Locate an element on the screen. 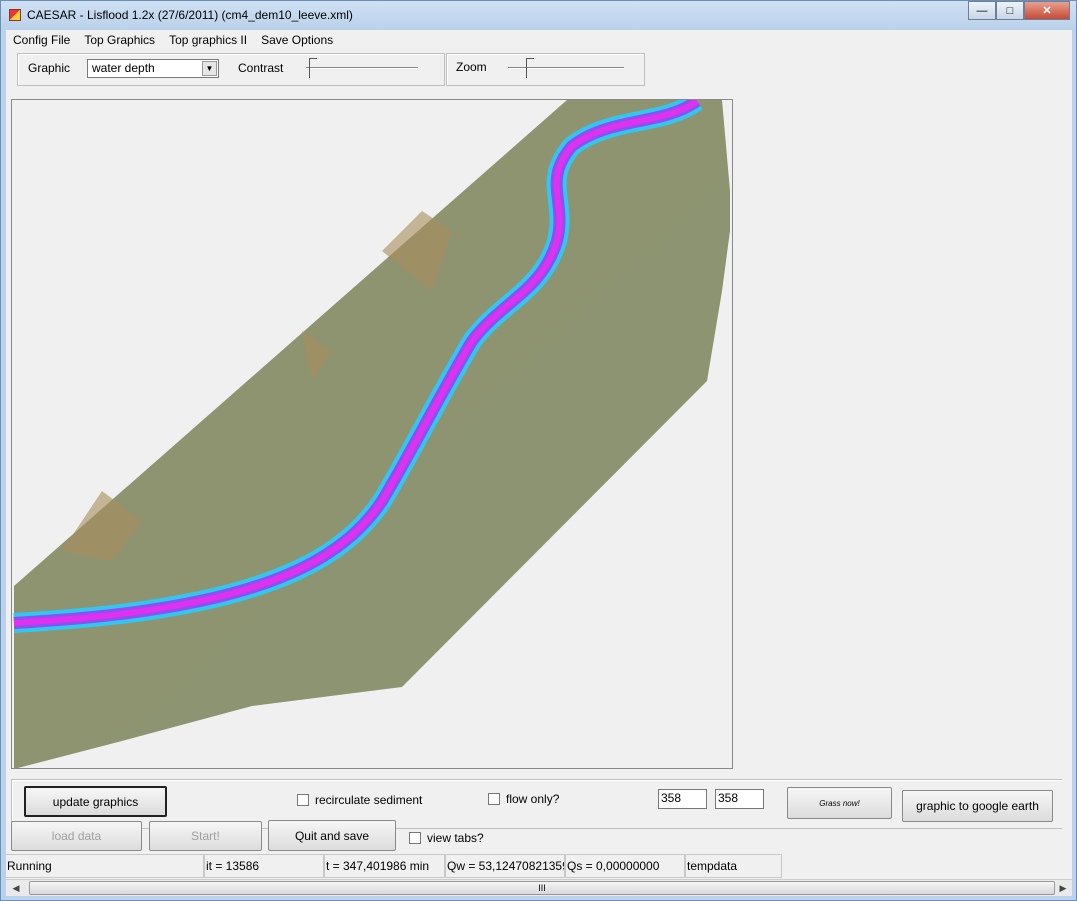  flow-only-checkbox: flow only? is located at coordinates (523, 799).